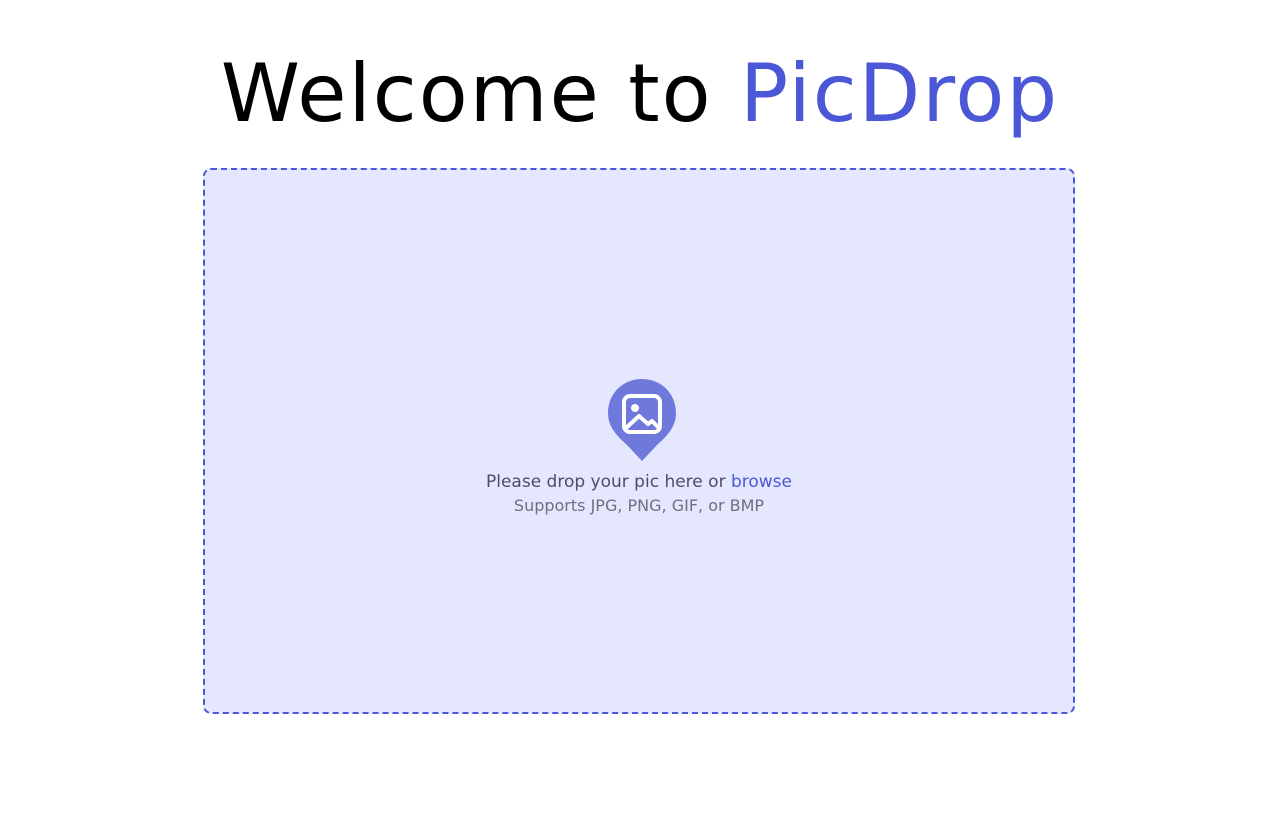  I want to click on title-brand: PicDrop, so click(899, 93).